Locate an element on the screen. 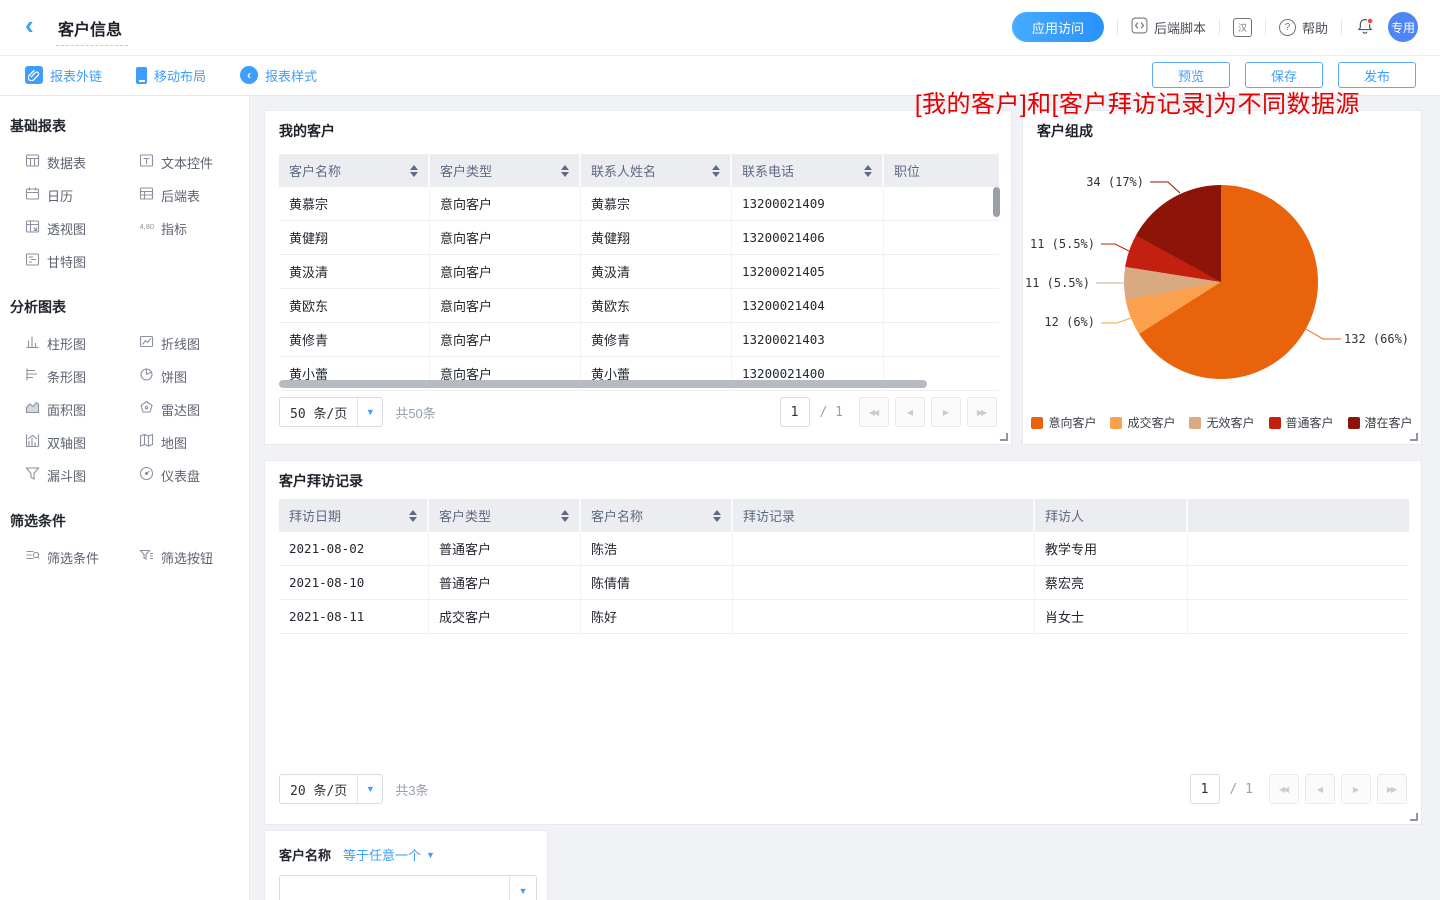 The height and width of the screenshot is (900, 1440). legend-item: 潜在客户 is located at coordinates (1380, 422).